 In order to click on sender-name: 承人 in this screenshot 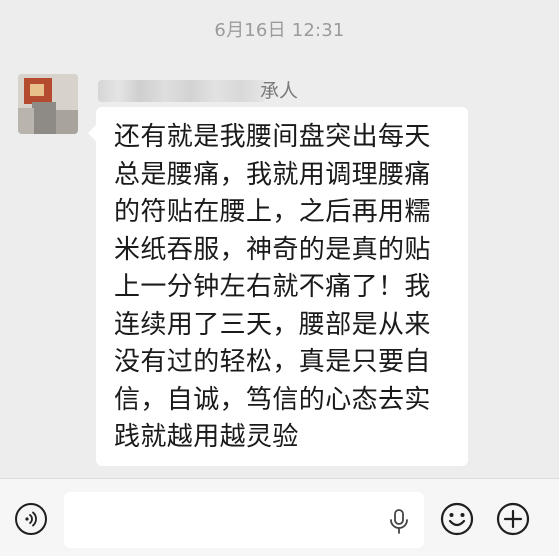, I will do `click(203, 91)`.